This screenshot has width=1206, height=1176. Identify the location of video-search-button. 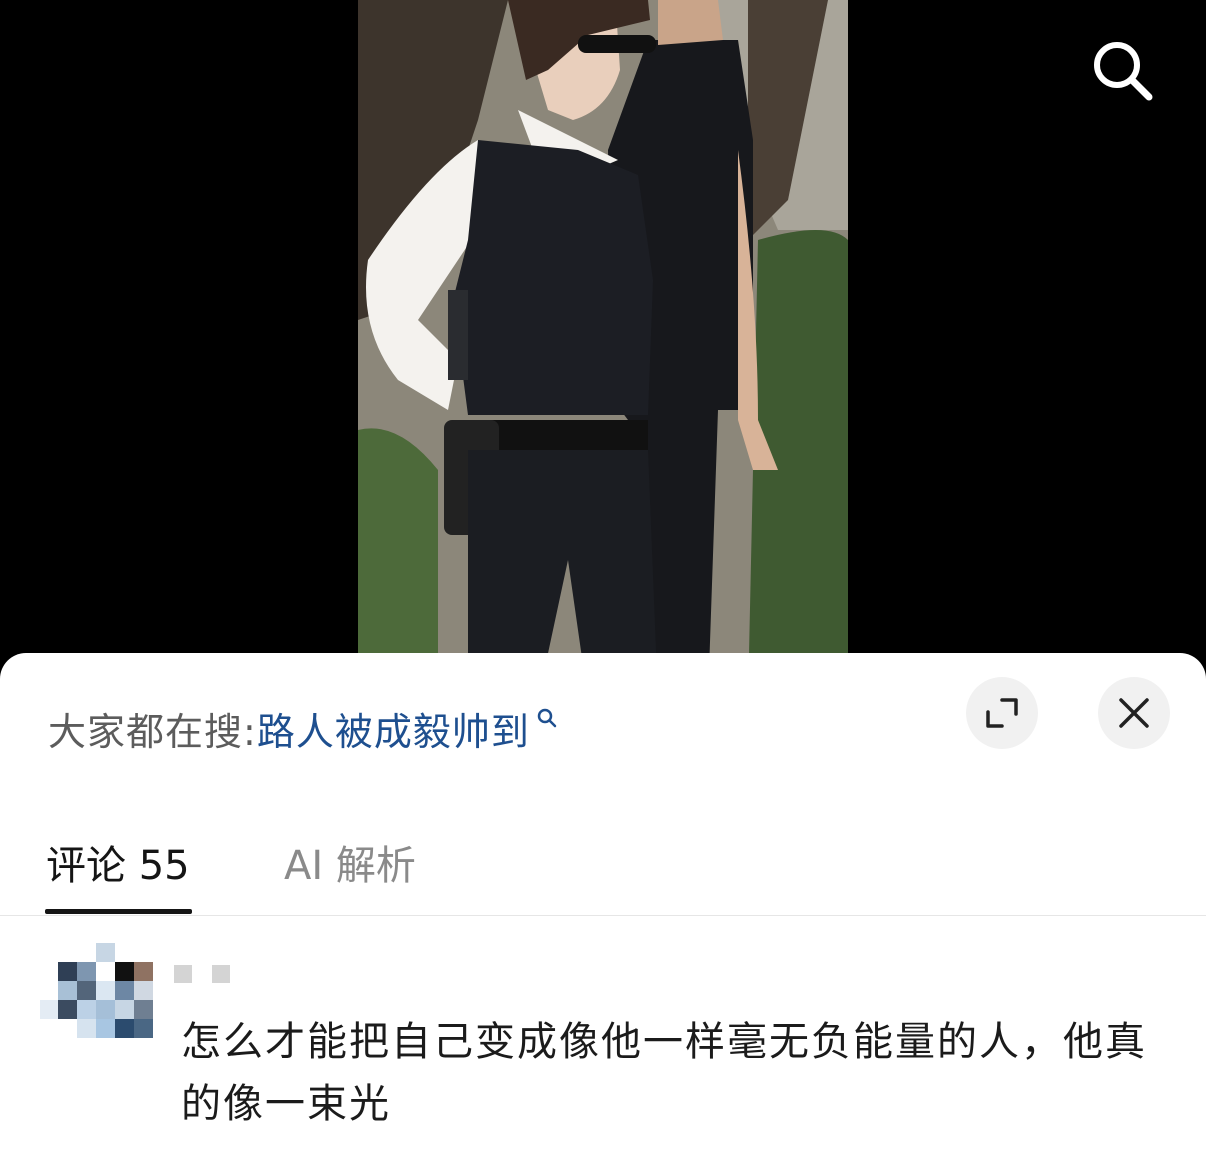
(1122, 70).